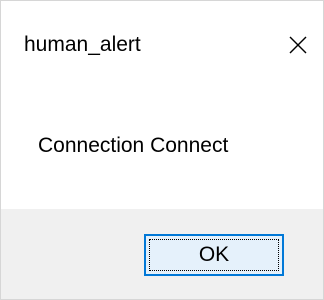 The image size is (324, 300). Describe the element at coordinates (133, 145) in the screenshot. I see `alert-message: Connection Connect` at that location.